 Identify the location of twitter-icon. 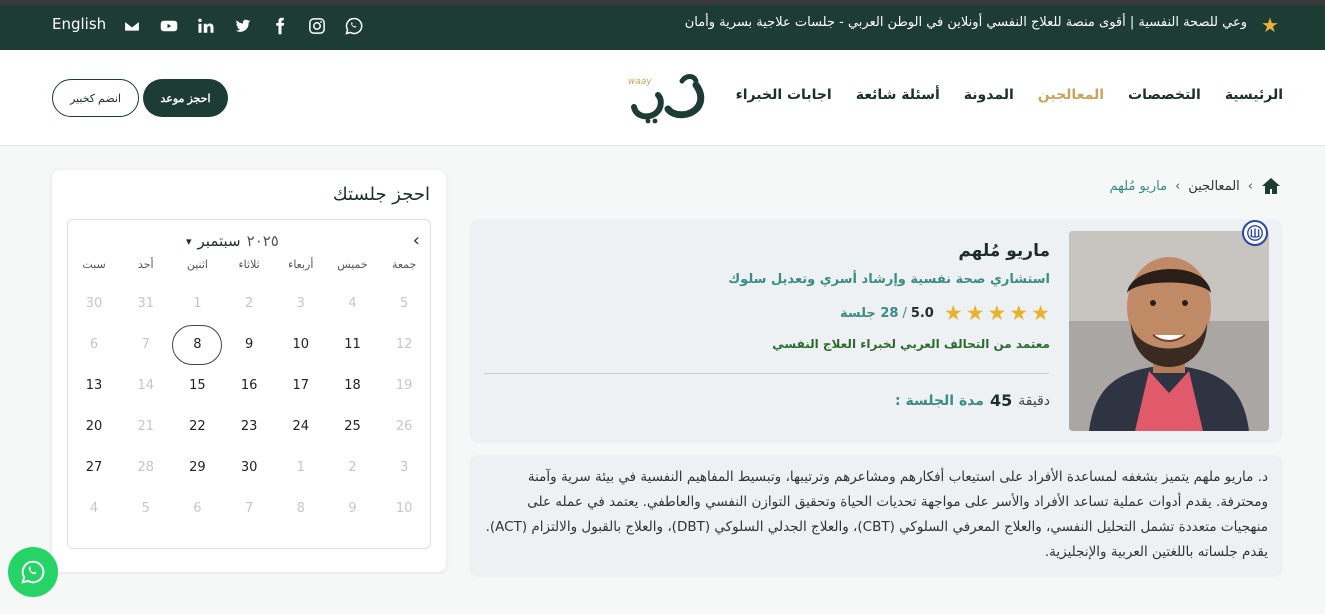
(243, 26).